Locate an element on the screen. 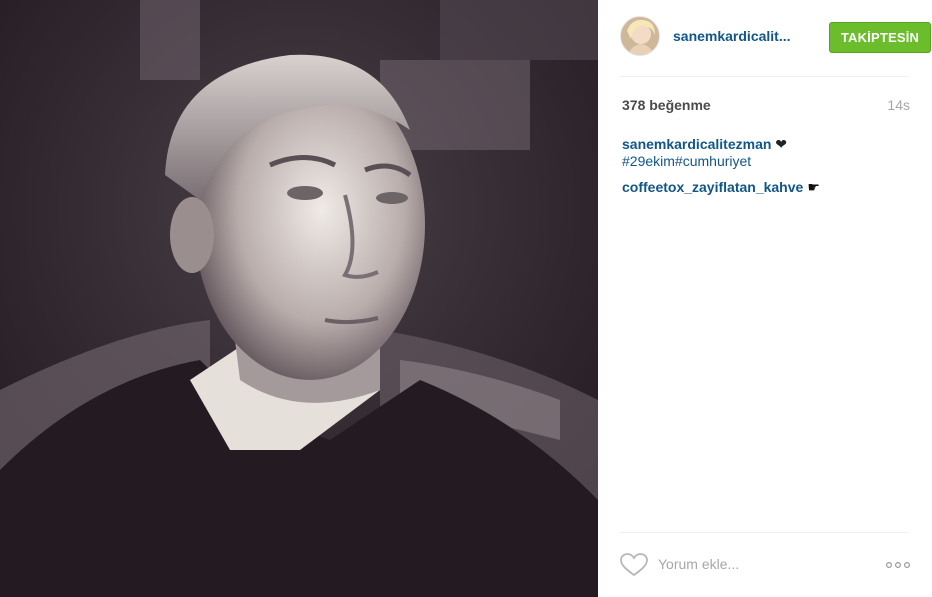 The image size is (932, 597). caption-hashtags: #29ekim#cumhuriyet is located at coordinates (686, 161).